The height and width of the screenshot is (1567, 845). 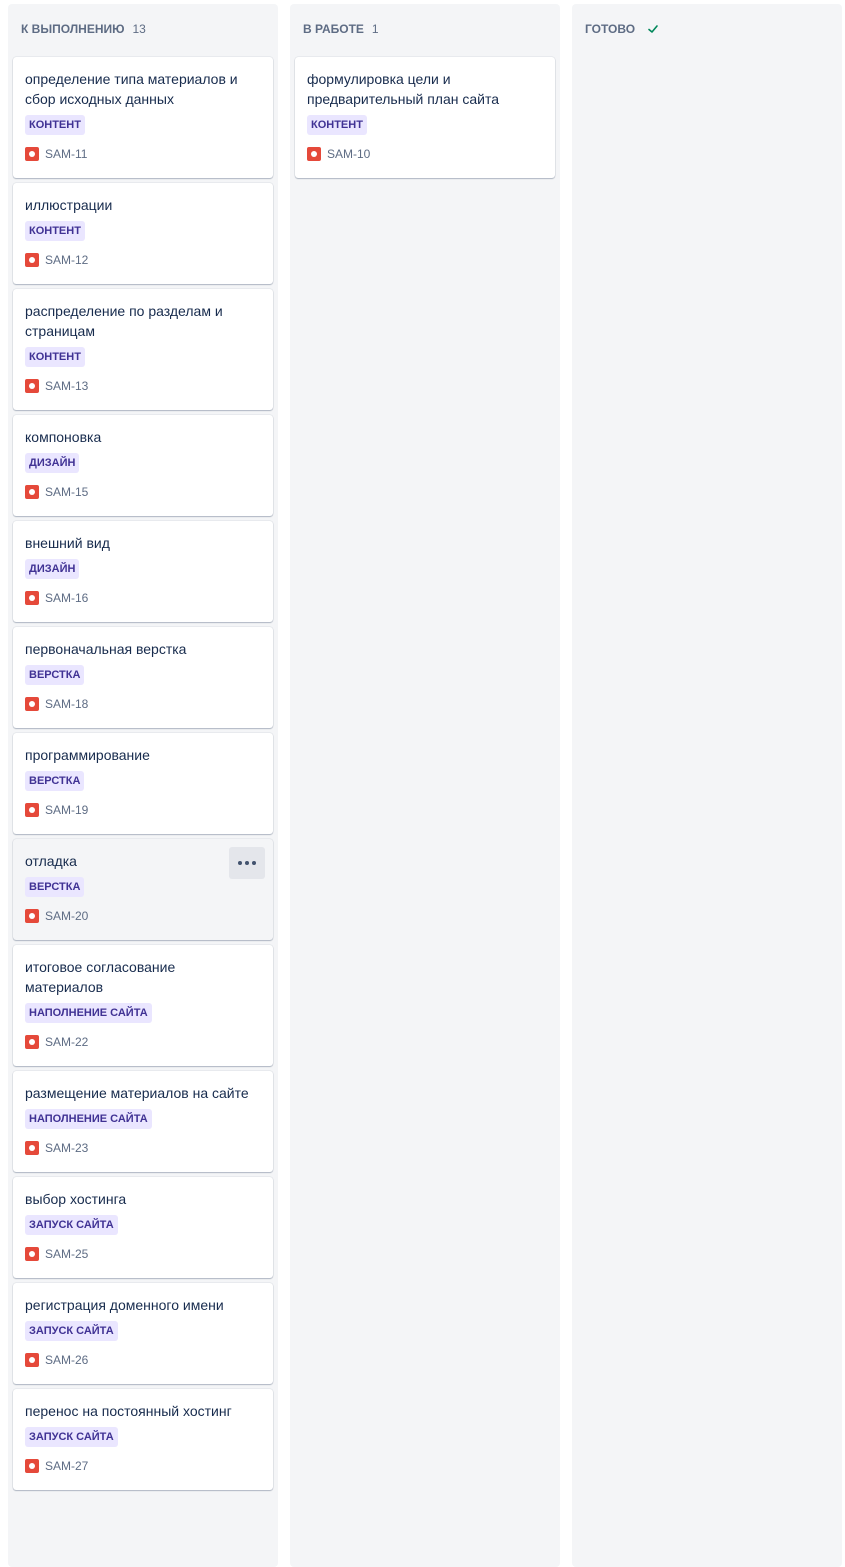 I want to click on card-footer: SAM-12, so click(x=143, y=260).